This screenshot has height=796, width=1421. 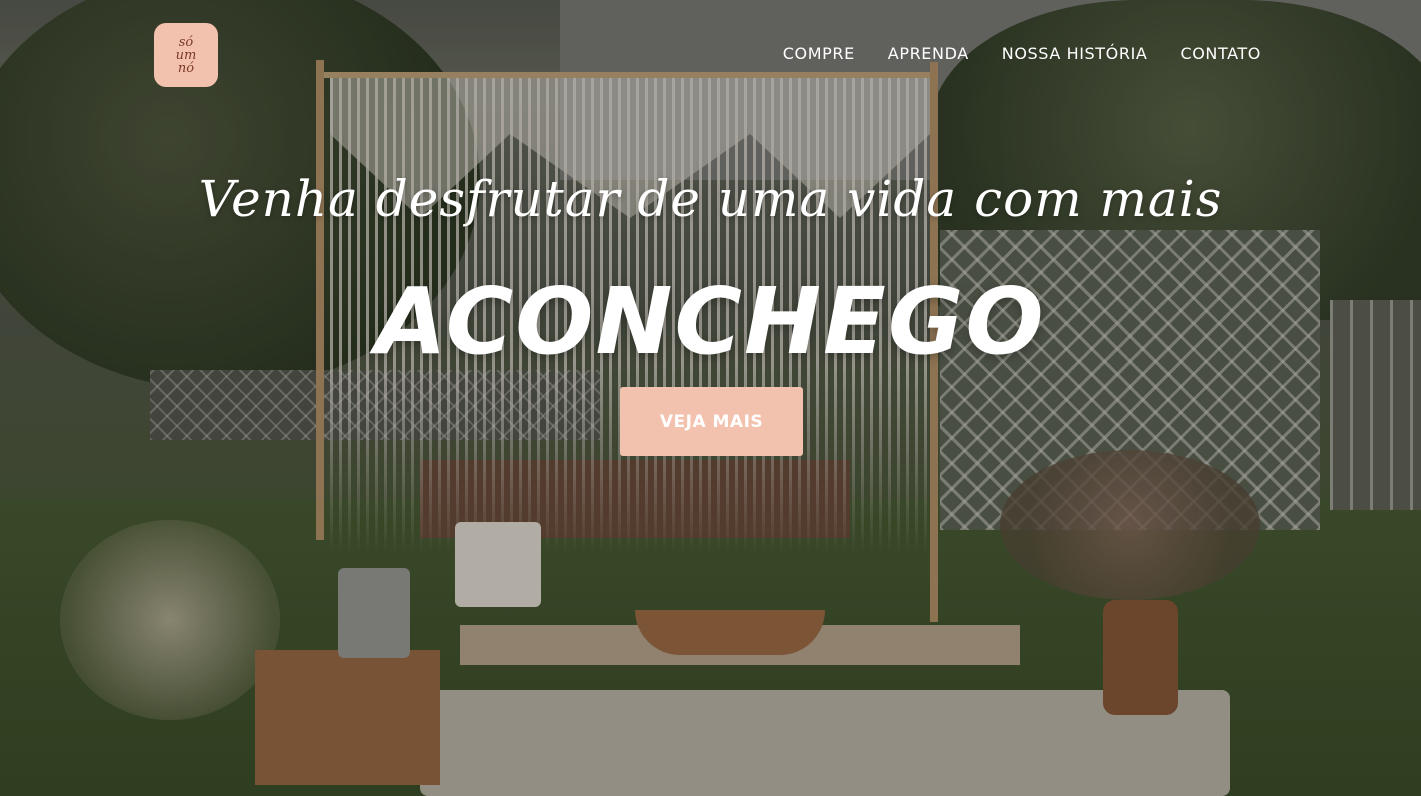 What do you see at coordinates (1075, 53) in the screenshot?
I see `nav-item-nossa-historia: NOSSA HISTÓRIA` at bounding box center [1075, 53].